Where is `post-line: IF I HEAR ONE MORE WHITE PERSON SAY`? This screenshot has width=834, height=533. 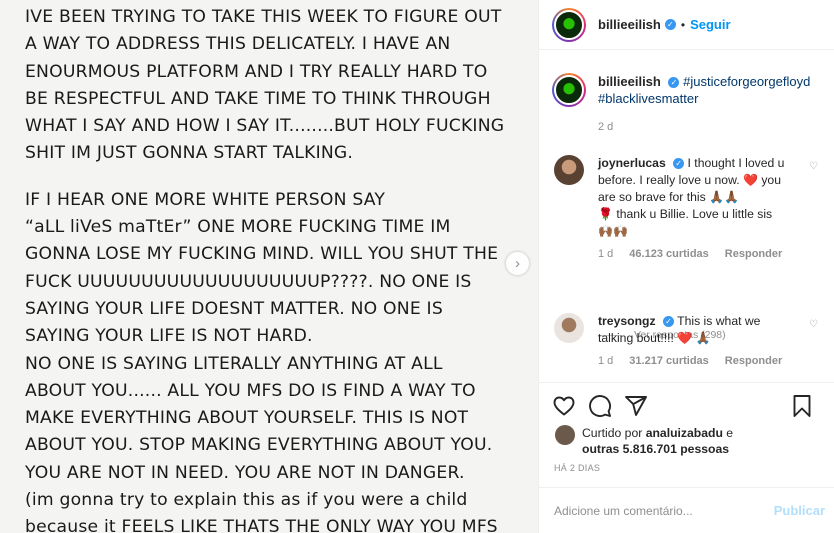
post-line: IF I HEAR ONE MORE WHITE PERSON SAY is located at coordinates (205, 199).